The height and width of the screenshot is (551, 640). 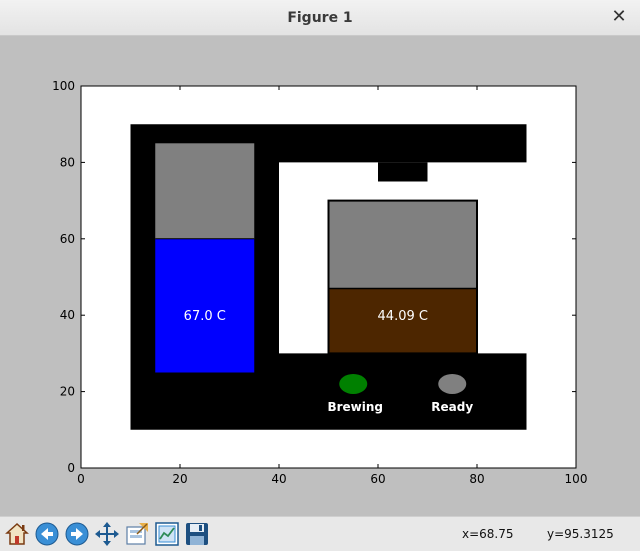 I want to click on configure-subplots-icon, so click(x=137, y=534).